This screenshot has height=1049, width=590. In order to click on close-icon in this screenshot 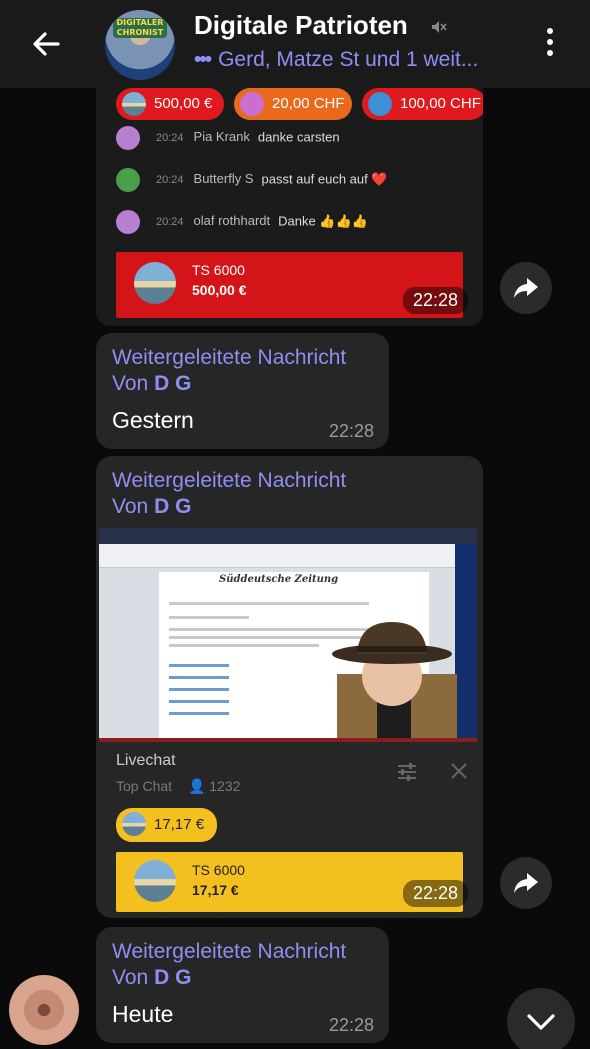, I will do `click(459, 771)`.